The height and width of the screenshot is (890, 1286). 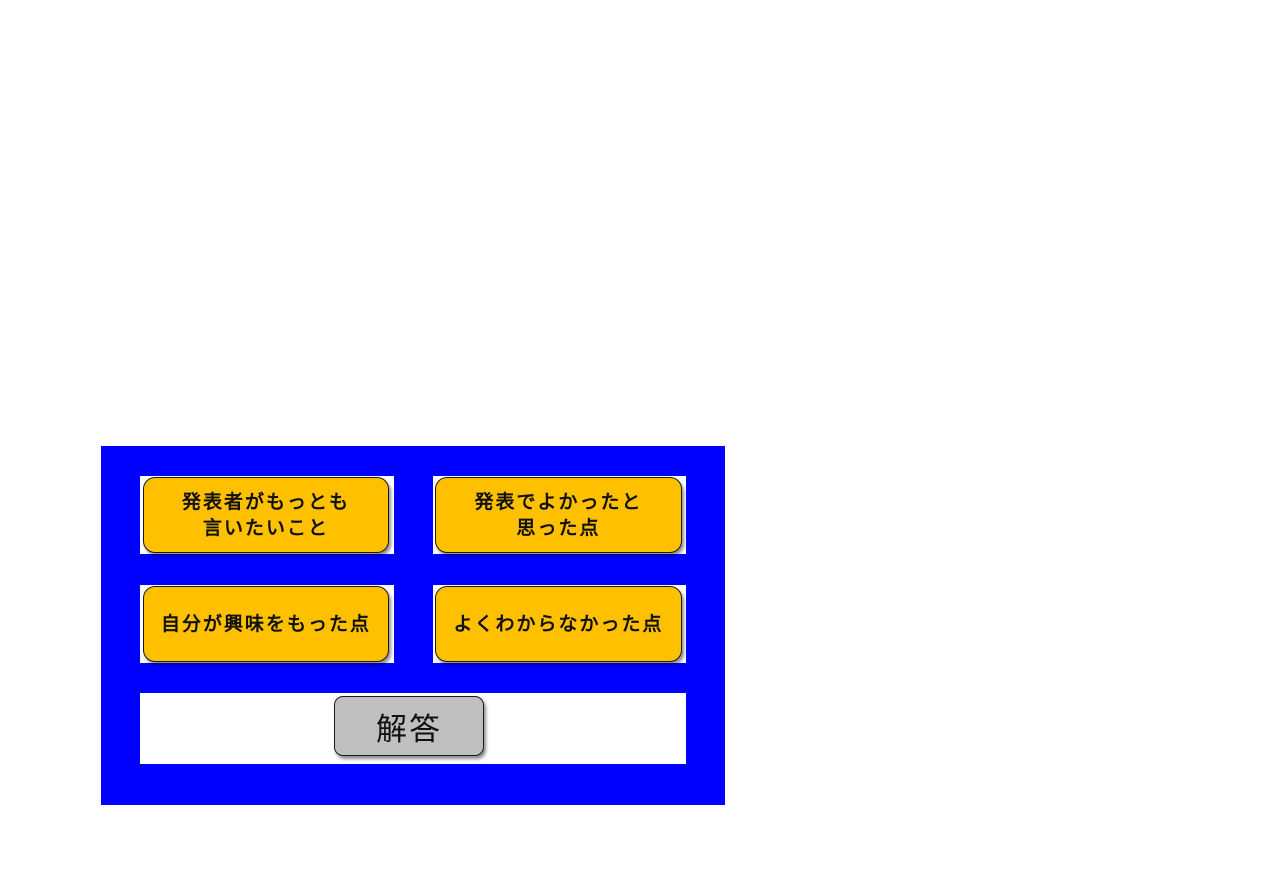 I want to click on choice-label: 発表者がもっとも 言いたいこと, so click(x=265, y=515).